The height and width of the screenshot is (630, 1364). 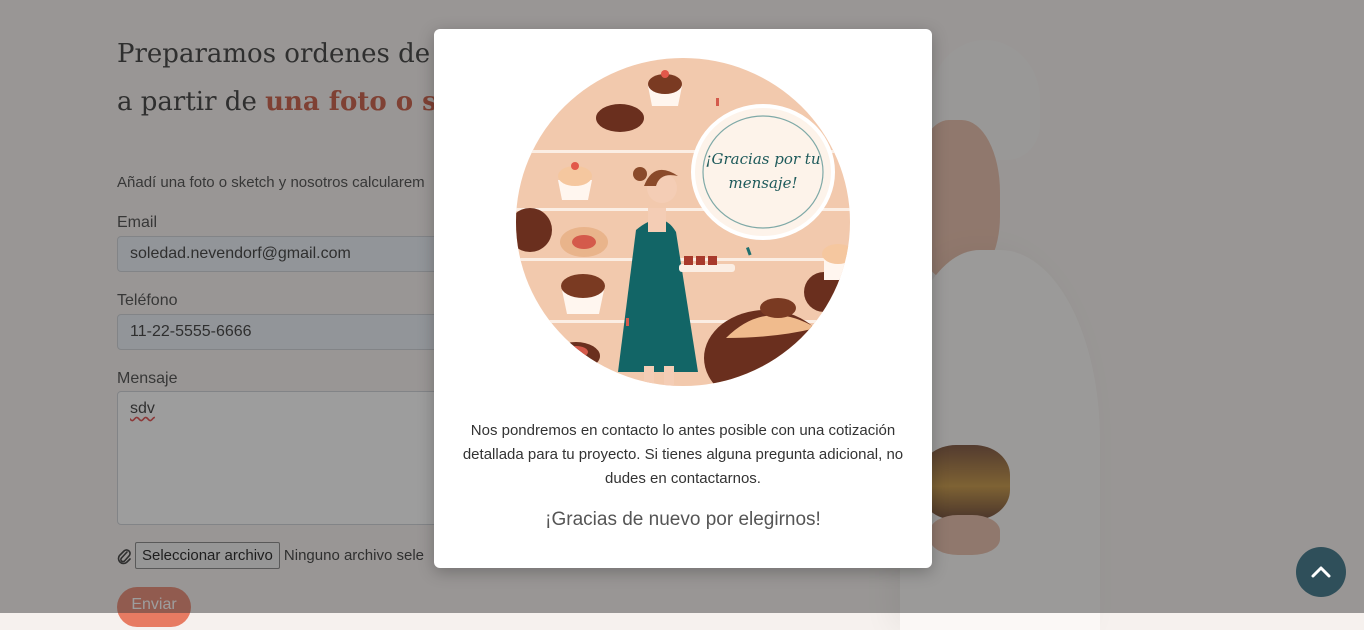 I want to click on chevron-up-icon, so click(x=1321, y=572).